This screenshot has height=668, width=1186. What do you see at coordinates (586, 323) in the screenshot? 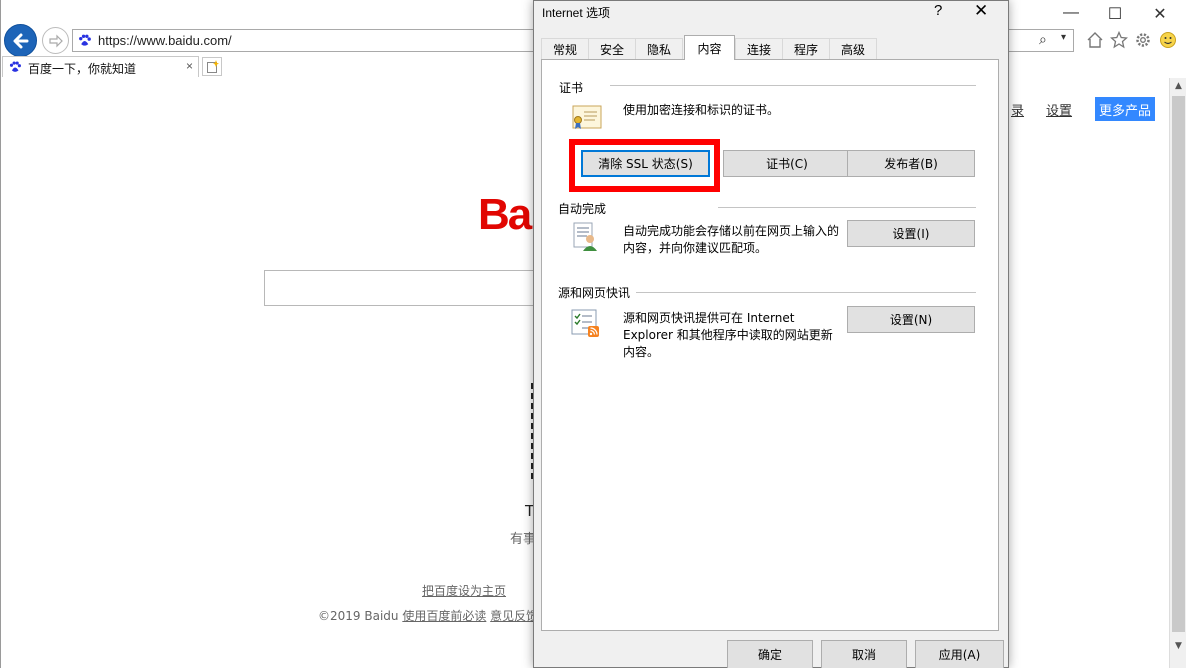
I see `feeds-icon` at bounding box center [586, 323].